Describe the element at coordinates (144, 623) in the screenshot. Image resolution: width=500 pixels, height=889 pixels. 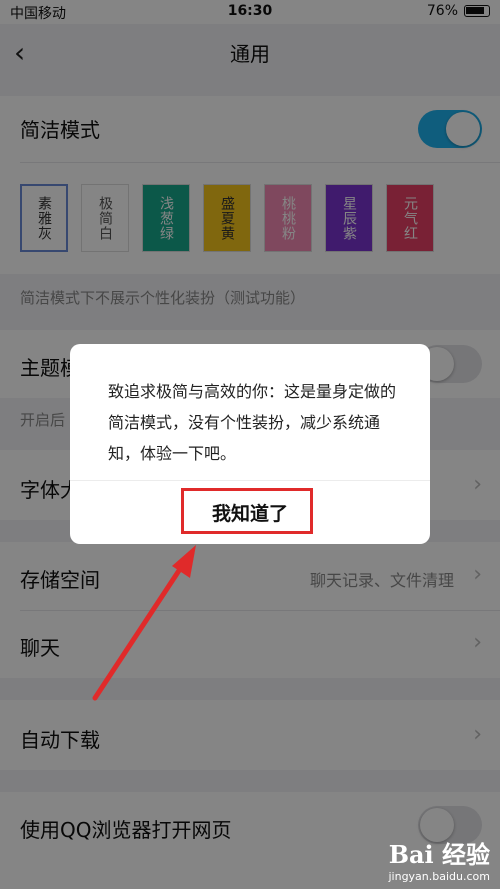
I see `annotation-arrow` at that location.